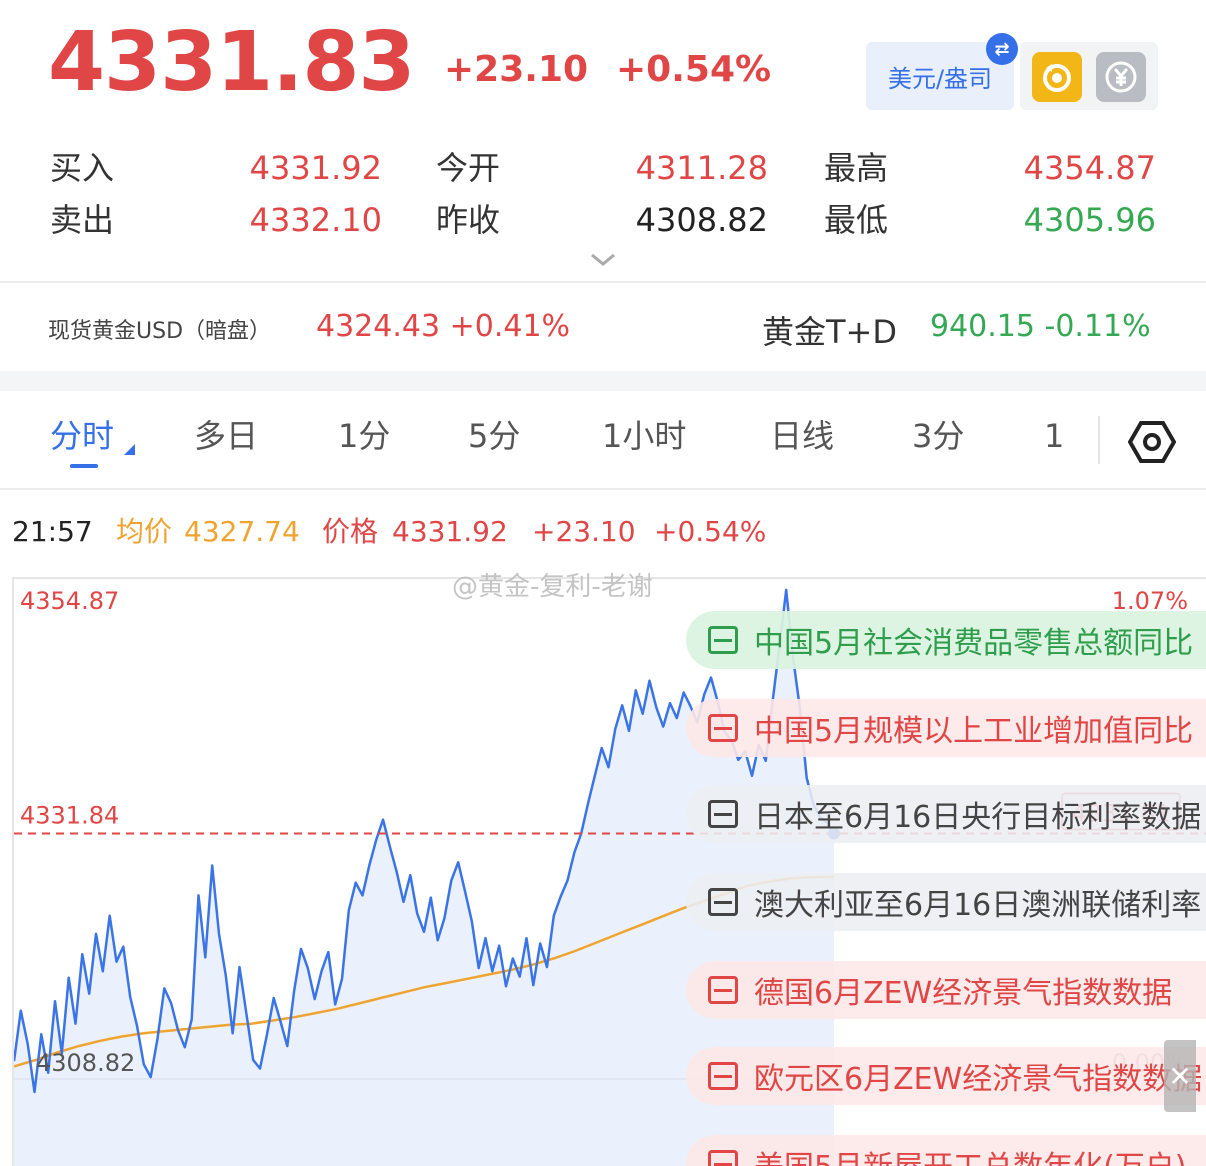 The image size is (1206, 1166). I want to click on cursor-change-percent: +0.54%, so click(710, 531).